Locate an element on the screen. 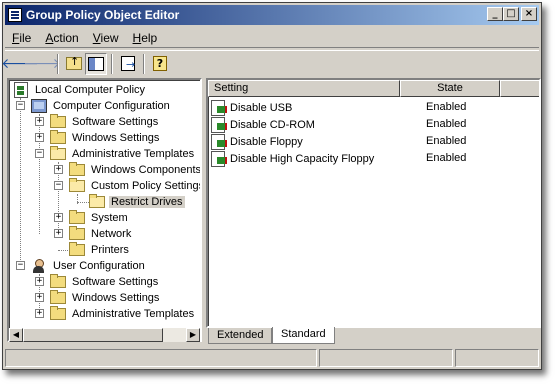 The width and height of the screenshot is (558, 384). export-list-button is located at coordinates (128, 64).